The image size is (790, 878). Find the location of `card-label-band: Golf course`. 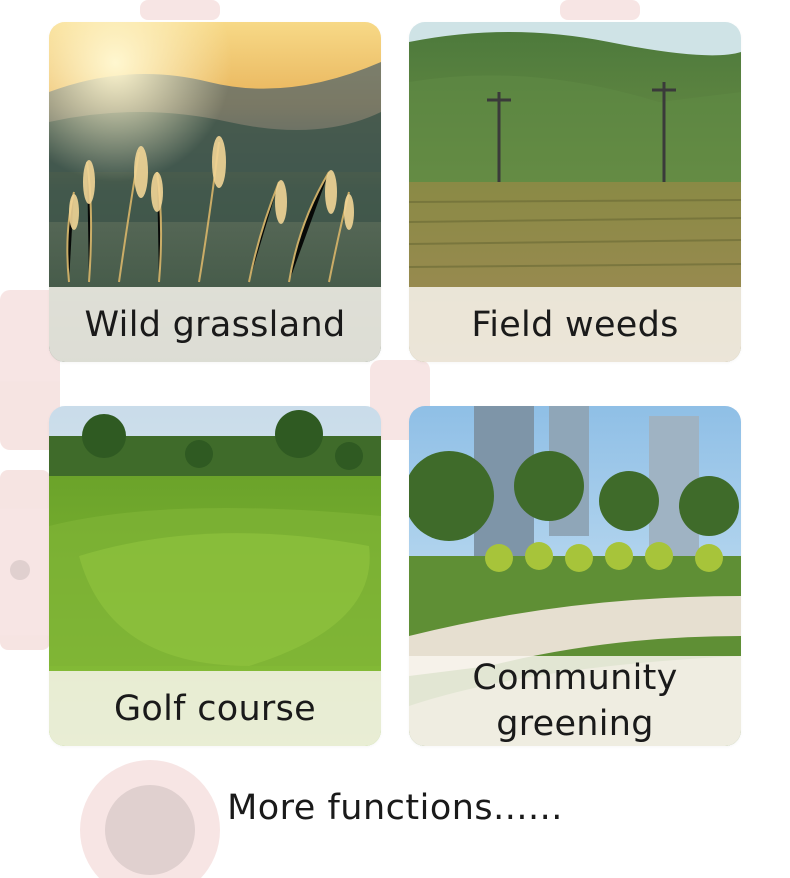

card-label-band: Golf course is located at coordinates (215, 708).